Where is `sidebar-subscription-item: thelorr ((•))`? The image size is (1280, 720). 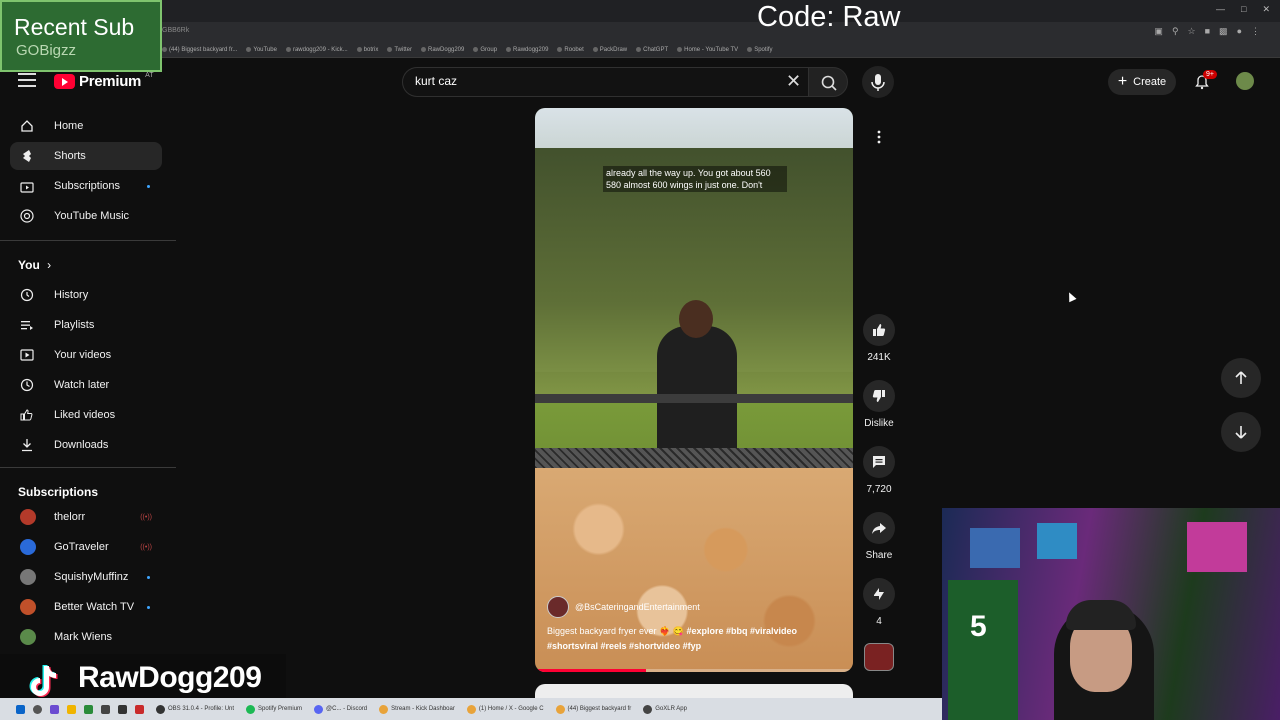 sidebar-subscription-item: thelorr ((•)) is located at coordinates (86, 517).